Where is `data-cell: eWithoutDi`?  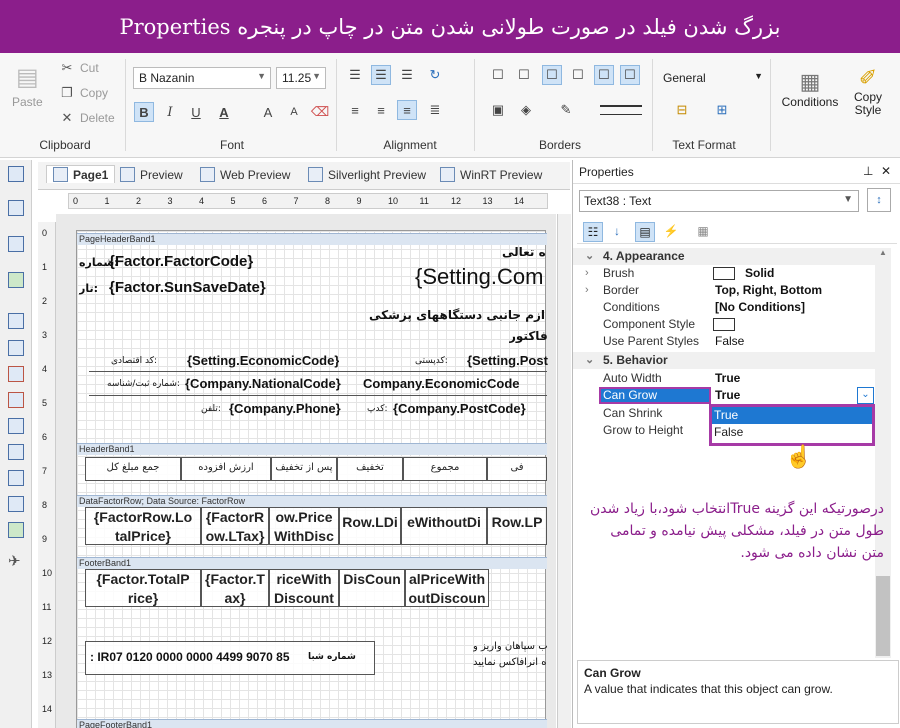 data-cell: eWithoutDi is located at coordinates (444, 526).